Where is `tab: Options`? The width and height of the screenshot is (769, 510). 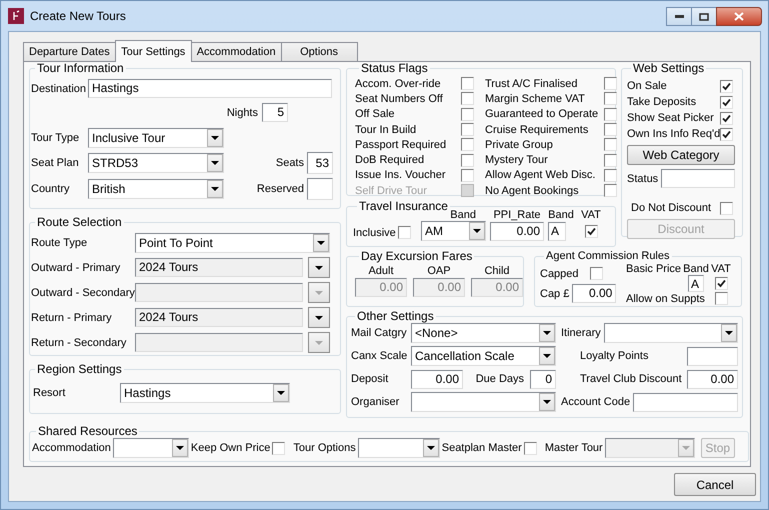 tab: Options is located at coordinates (319, 51).